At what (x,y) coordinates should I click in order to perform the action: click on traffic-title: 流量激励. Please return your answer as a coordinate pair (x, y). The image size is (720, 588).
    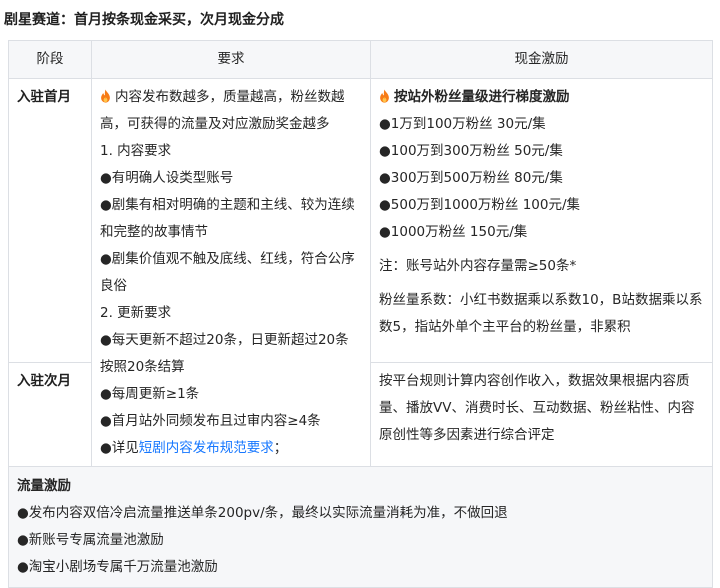
    Looking at the image, I should click on (44, 486).